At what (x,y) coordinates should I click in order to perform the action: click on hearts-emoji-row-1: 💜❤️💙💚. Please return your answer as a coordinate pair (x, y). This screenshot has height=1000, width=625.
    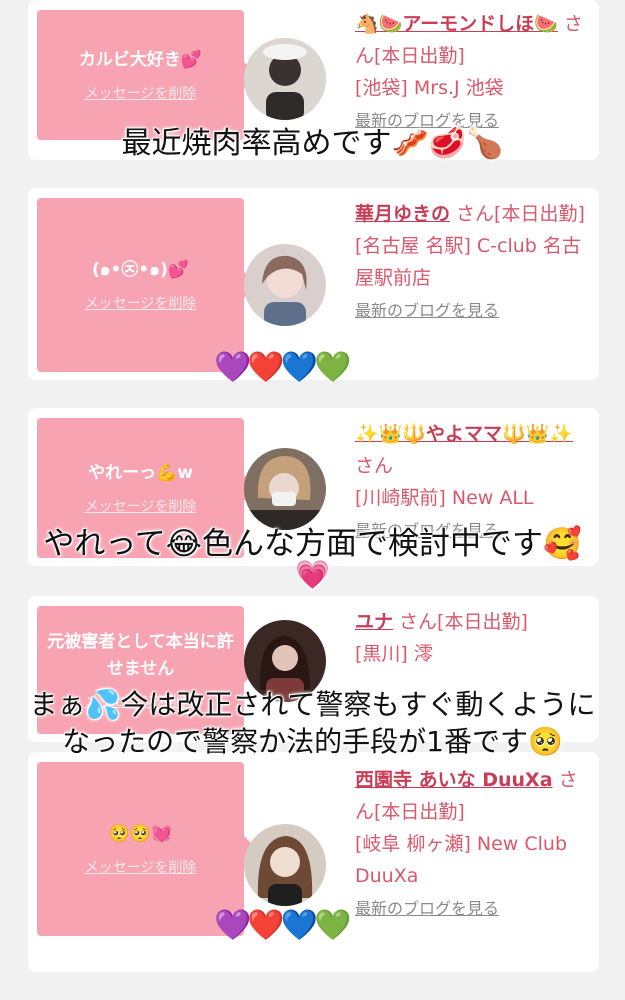
    Looking at the image, I should click on (282, 367).